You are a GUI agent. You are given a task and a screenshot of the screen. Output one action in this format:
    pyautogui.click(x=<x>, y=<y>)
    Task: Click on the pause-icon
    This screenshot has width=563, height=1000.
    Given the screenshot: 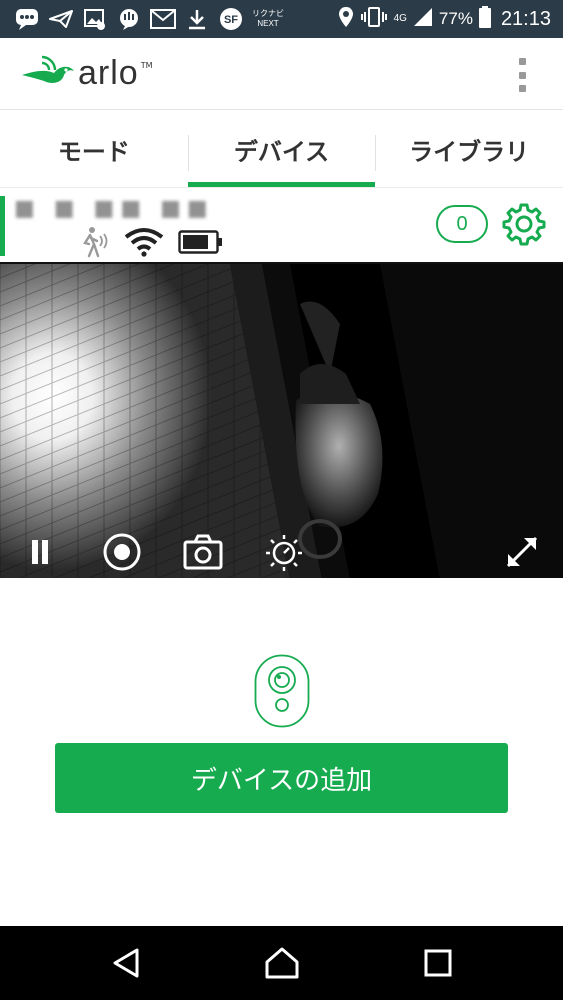 What is the action you would take?
    pyautogui.click(x=40, y=552)
    